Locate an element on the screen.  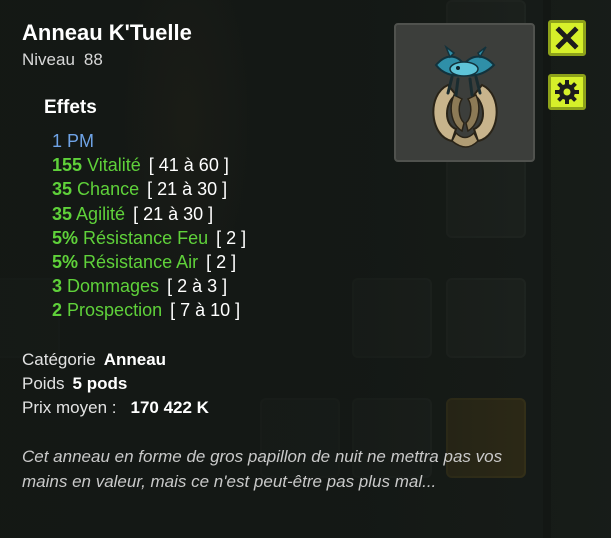
category-label: Catégorie is located at coordinates (59, 359).